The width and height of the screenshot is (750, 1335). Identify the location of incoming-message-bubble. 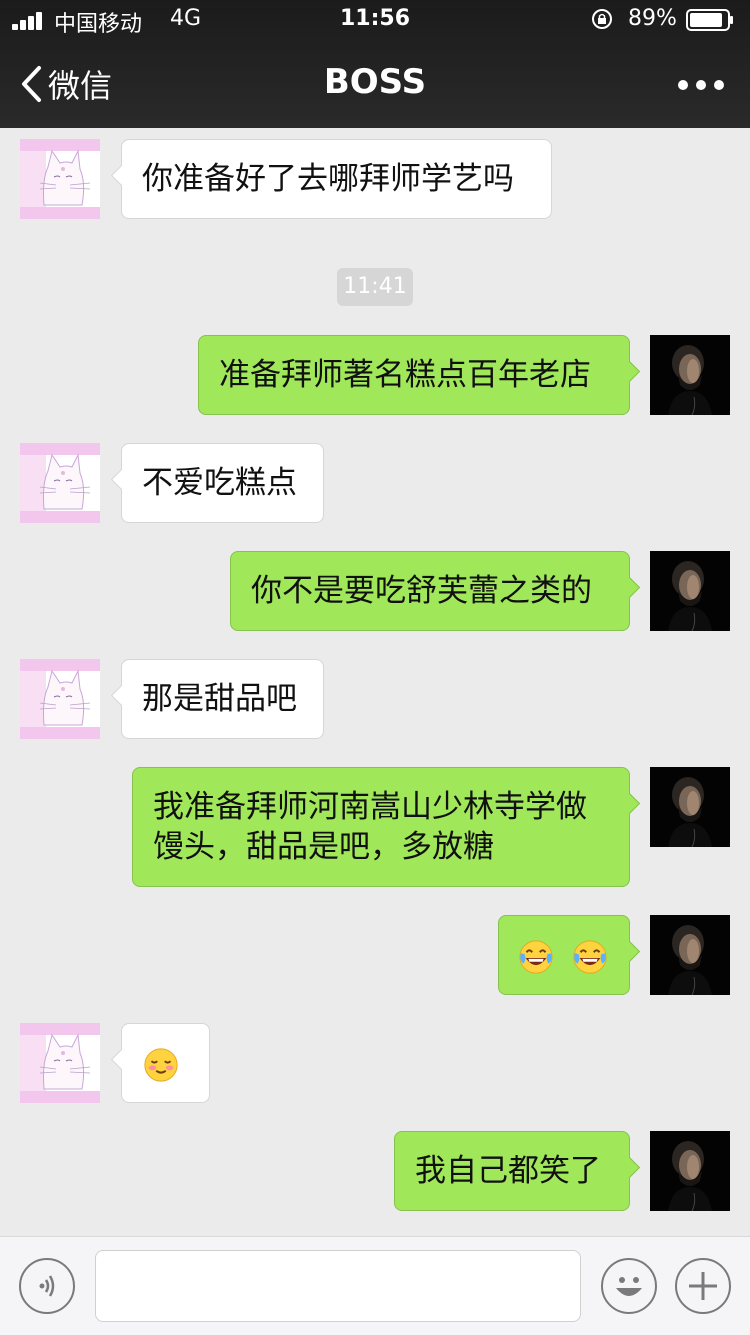
(160, 1063).